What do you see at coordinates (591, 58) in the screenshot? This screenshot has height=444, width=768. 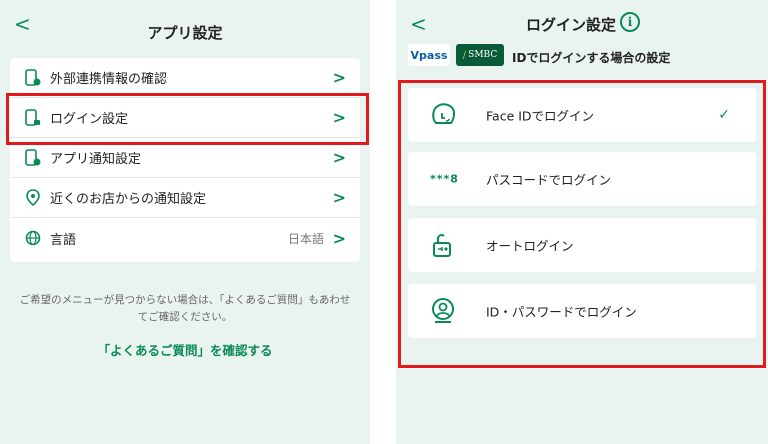 I see `login-section-subtitle: IDでログインする場合の設定` at bounding box center [591, 58].